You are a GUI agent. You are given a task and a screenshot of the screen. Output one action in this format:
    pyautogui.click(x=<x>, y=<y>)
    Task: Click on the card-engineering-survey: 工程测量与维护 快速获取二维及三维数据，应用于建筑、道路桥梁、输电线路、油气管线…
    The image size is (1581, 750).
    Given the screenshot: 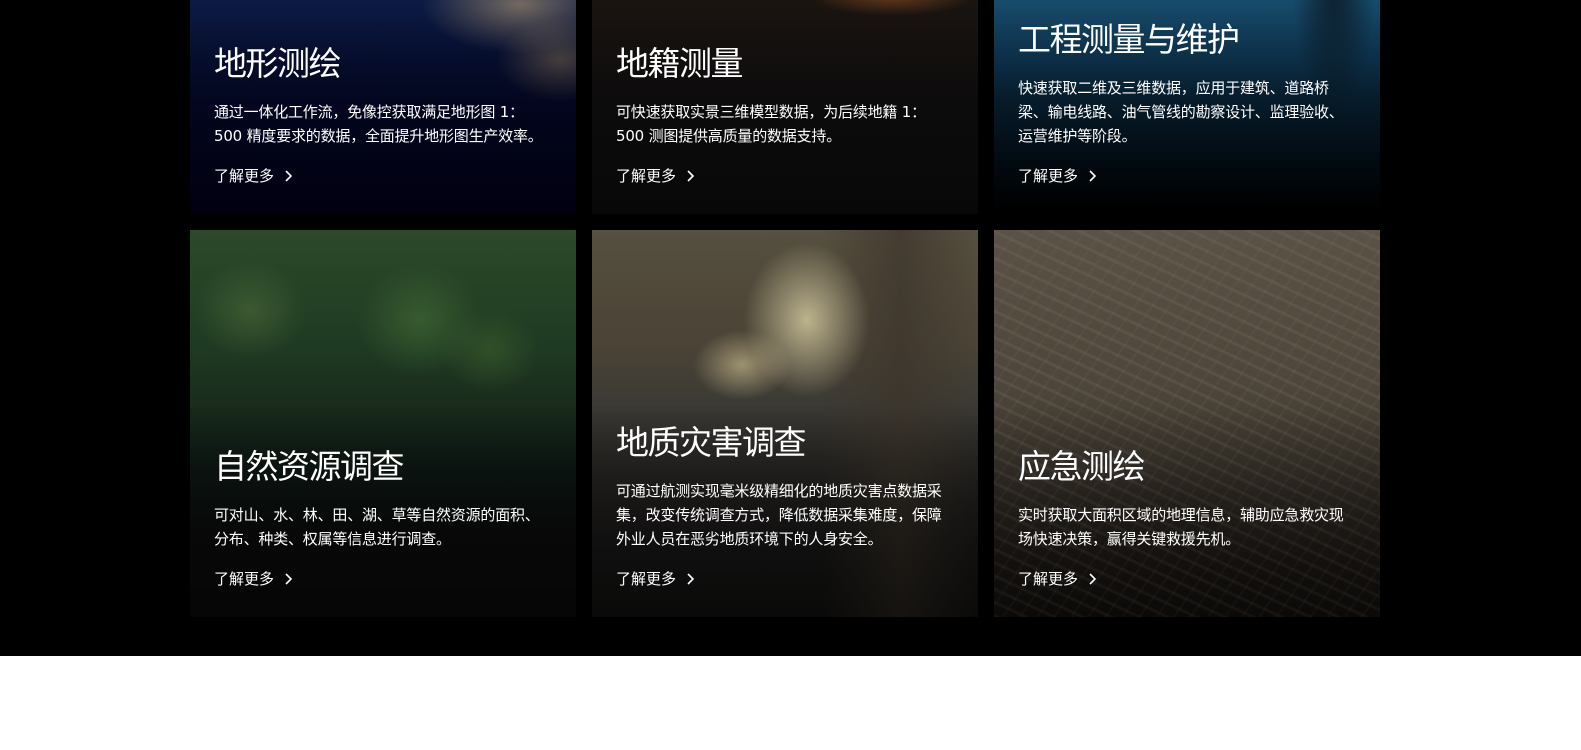 What is the action you would take?
    pyautogui.click(x=1187, y=107)
    